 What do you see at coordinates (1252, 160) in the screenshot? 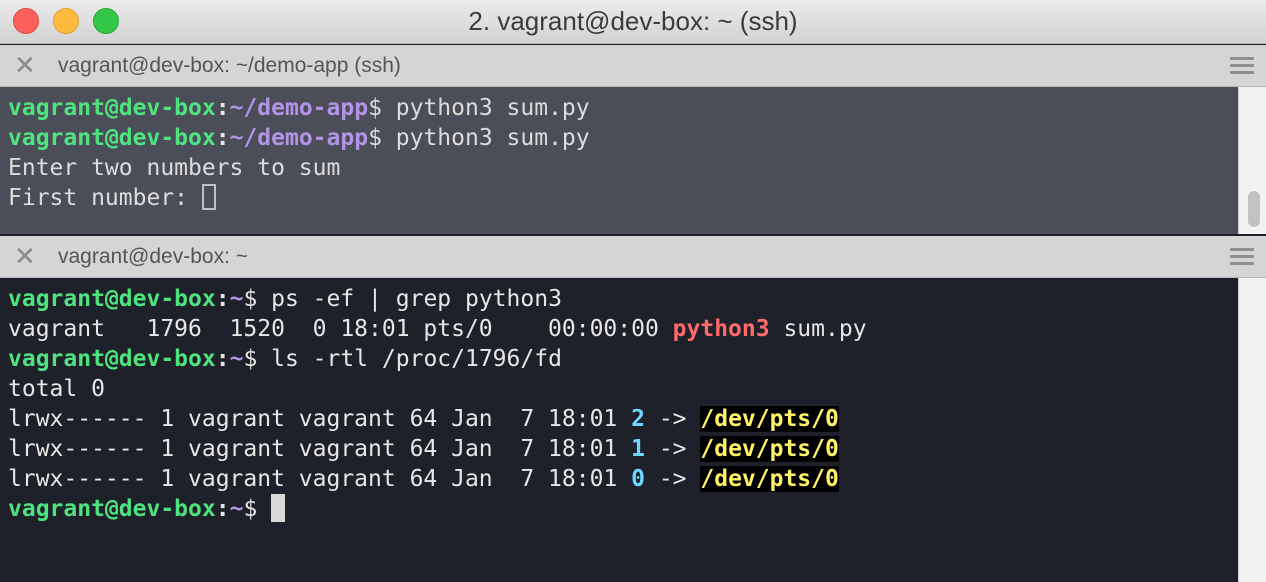
I see `scrollbar-pane-demo-app` at bounding box center [1252, 160].